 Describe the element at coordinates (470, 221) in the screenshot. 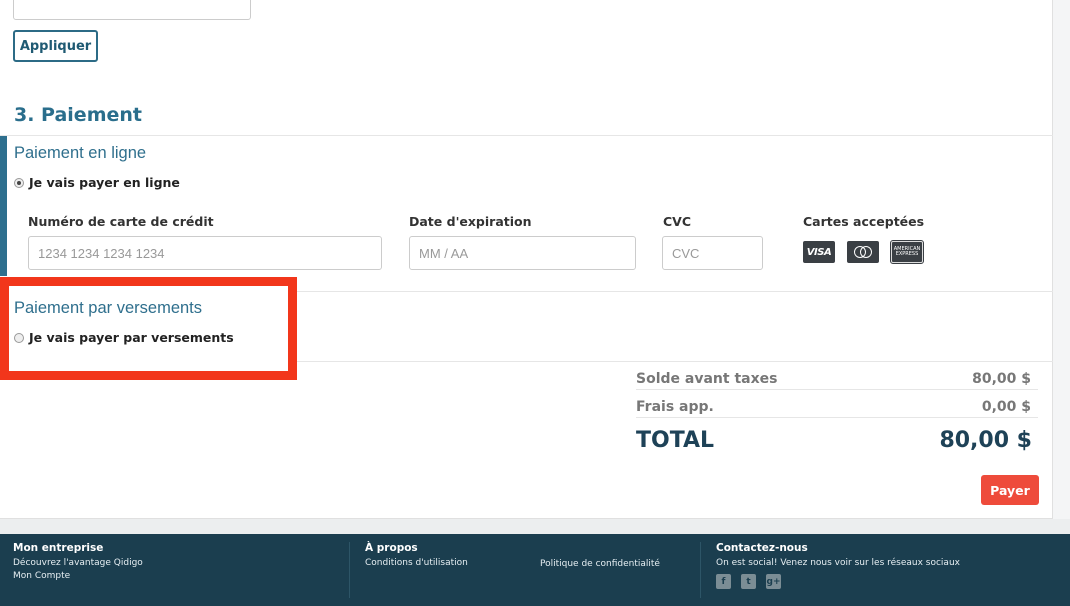

I see `expiration-label: Date d'expiration` at that location.